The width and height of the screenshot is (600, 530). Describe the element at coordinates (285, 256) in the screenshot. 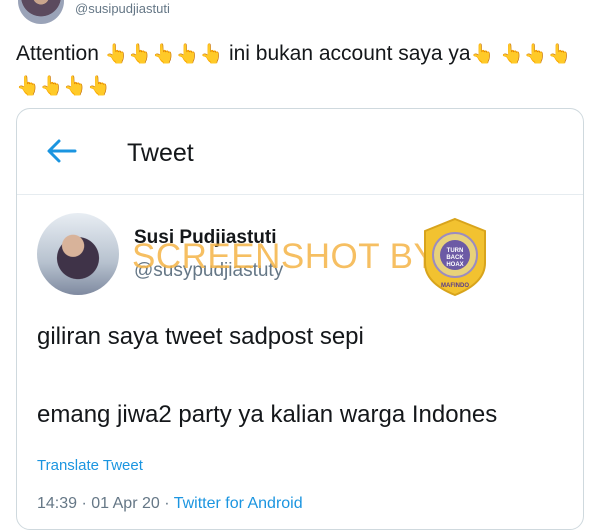

I see `watermark-text: SCREENSHOT BY` at that location.